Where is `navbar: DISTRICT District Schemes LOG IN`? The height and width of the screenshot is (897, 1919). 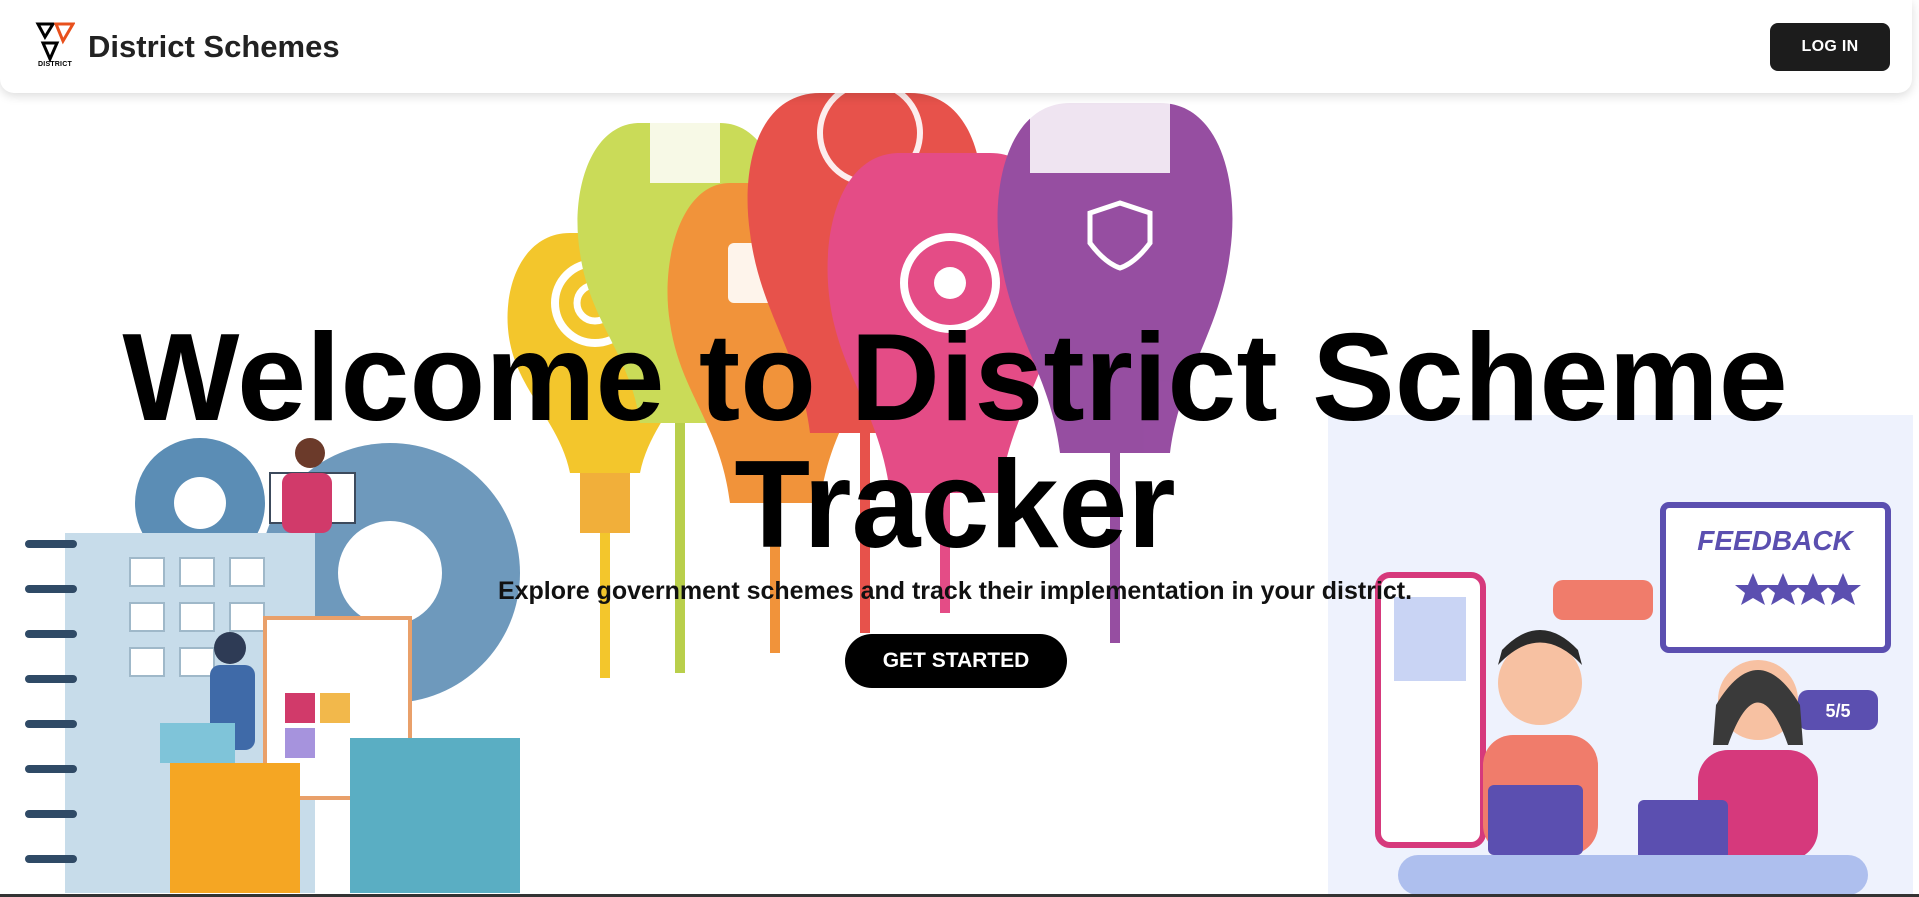 navbar: DISTRICT District Schemes LOG IN is located at coordinates (956, 46).